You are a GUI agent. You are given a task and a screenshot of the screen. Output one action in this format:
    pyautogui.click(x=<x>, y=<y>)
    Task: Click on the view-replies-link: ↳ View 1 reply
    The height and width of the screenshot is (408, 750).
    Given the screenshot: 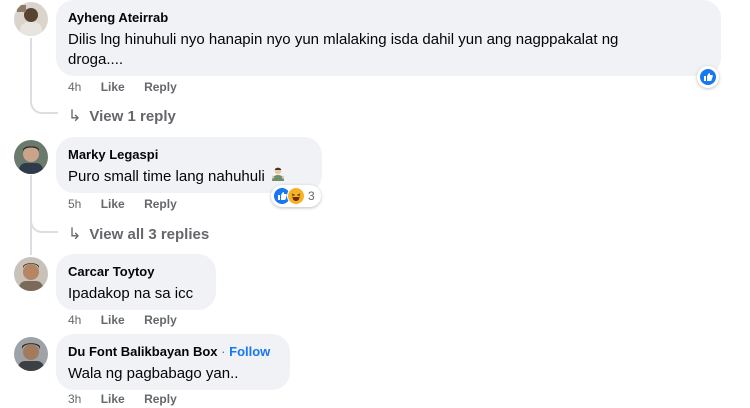 What is the action you would take?
    pyautogui.click(x=122, y=116)
    